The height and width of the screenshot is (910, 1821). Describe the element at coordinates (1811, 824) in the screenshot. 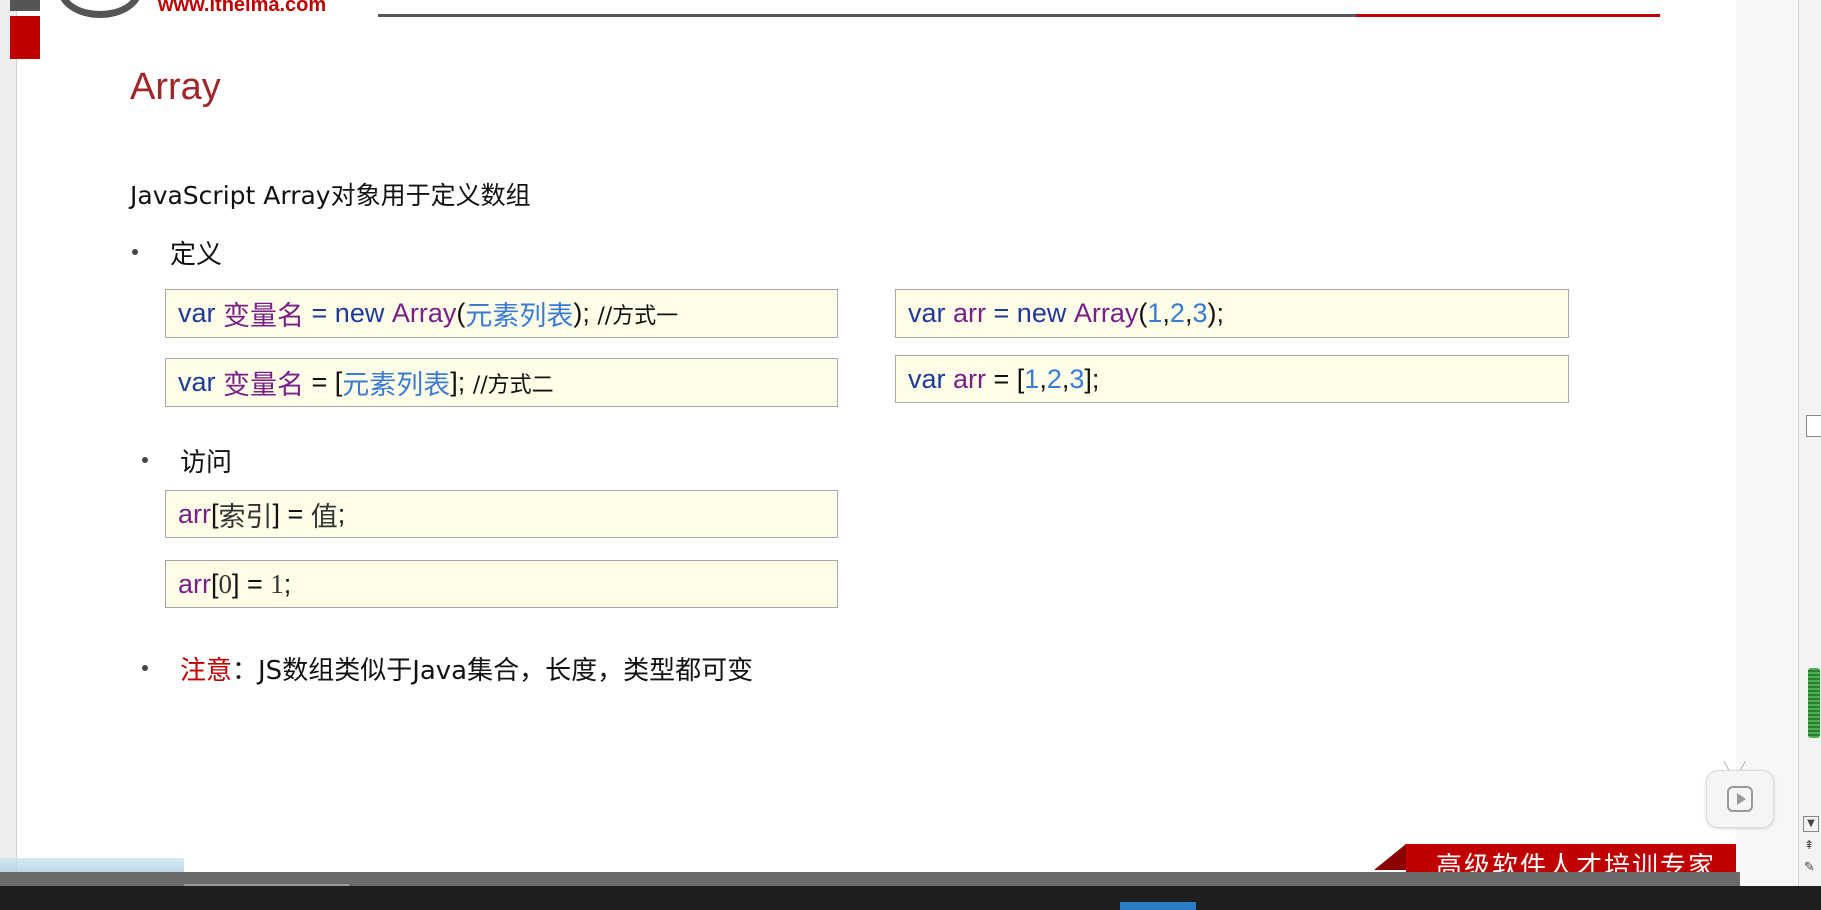

I see `scroll-down-icon: ▼` at that location.